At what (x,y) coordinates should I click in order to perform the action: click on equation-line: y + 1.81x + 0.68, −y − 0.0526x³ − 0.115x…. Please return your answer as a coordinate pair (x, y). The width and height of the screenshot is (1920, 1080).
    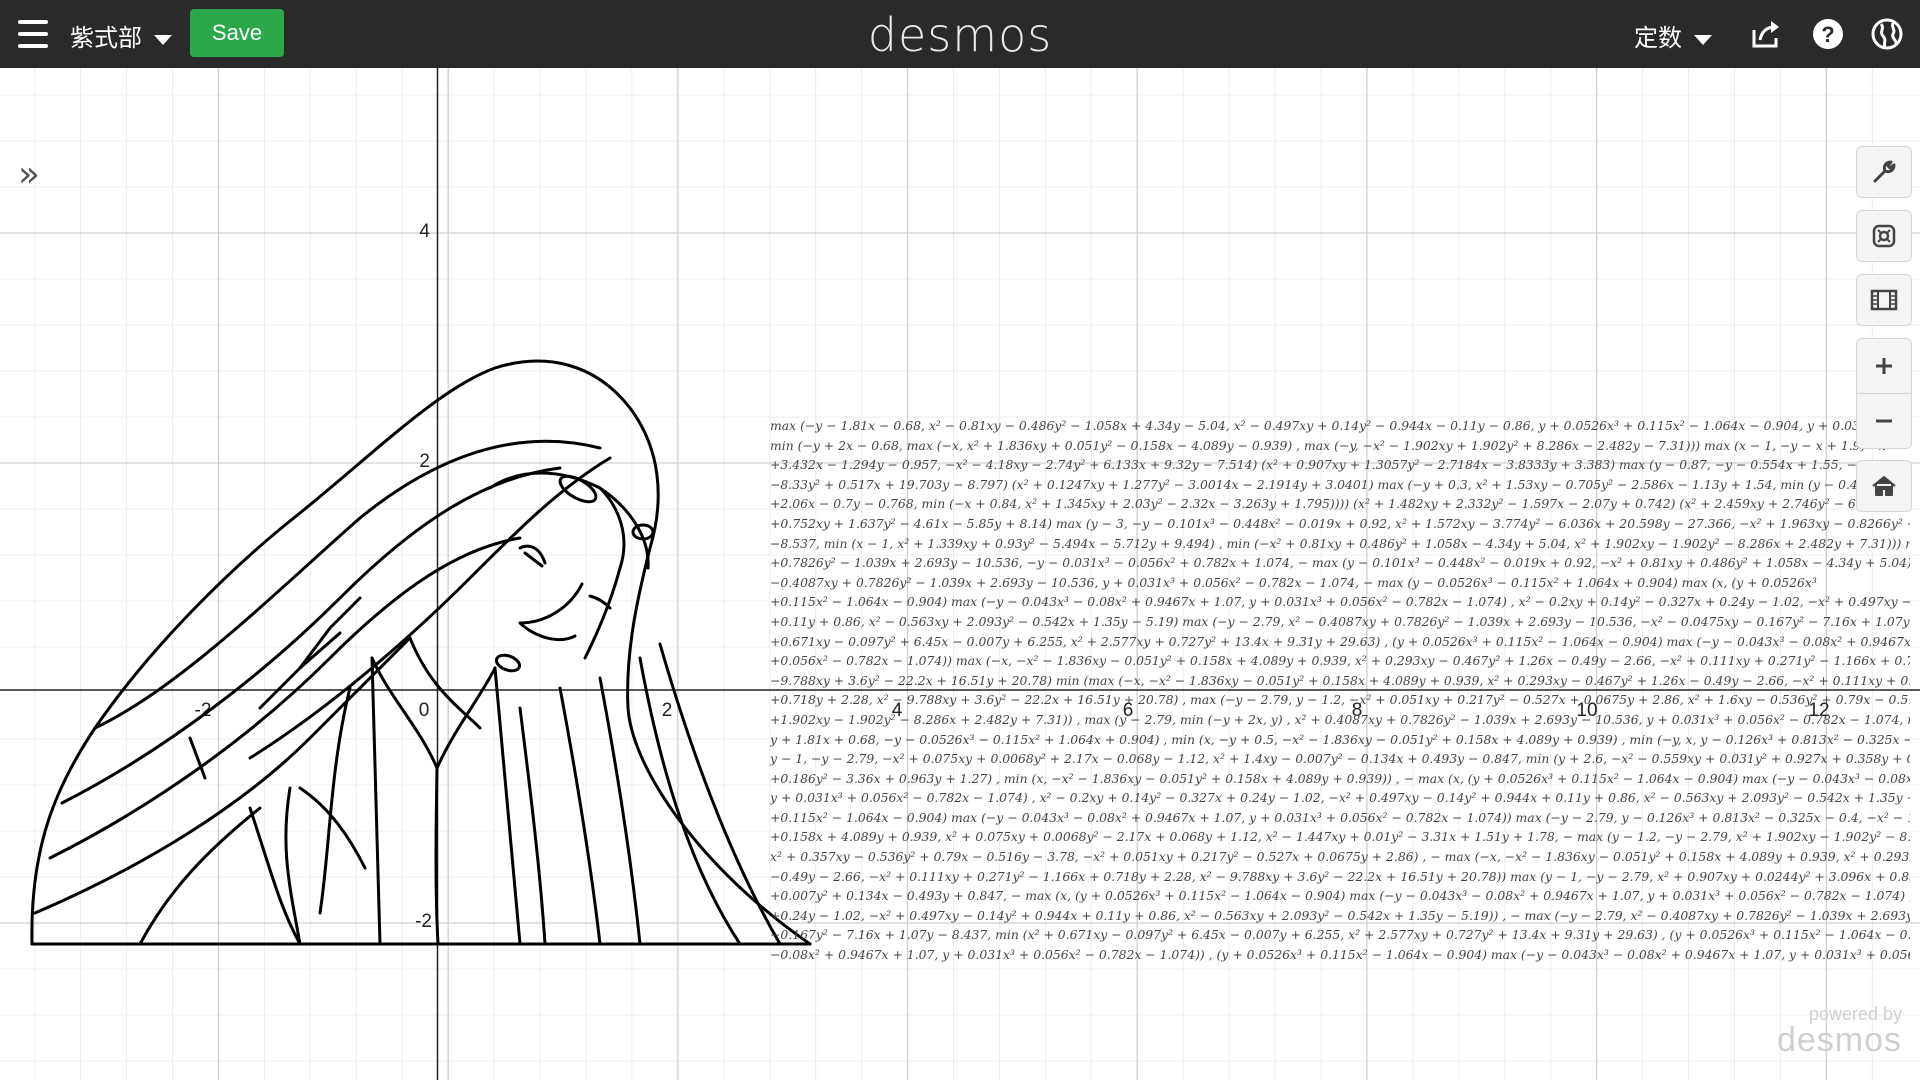
    Looking at the image, I should click on (1340, 739).